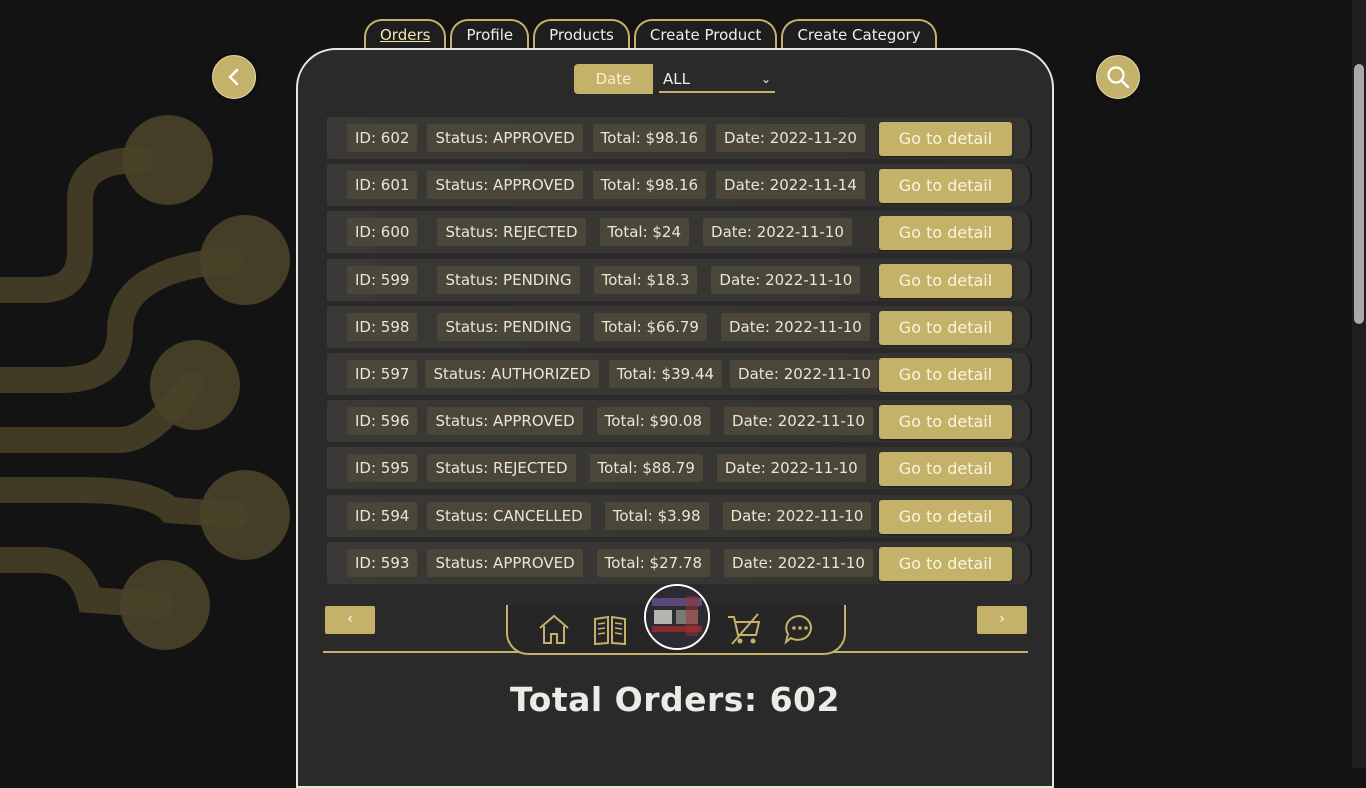 The height and width of the screenshot is (788, 1366). Describe the element at coordinates (665, 373) in the screenshot. I see `order-total: Total: $39.44` at that location.